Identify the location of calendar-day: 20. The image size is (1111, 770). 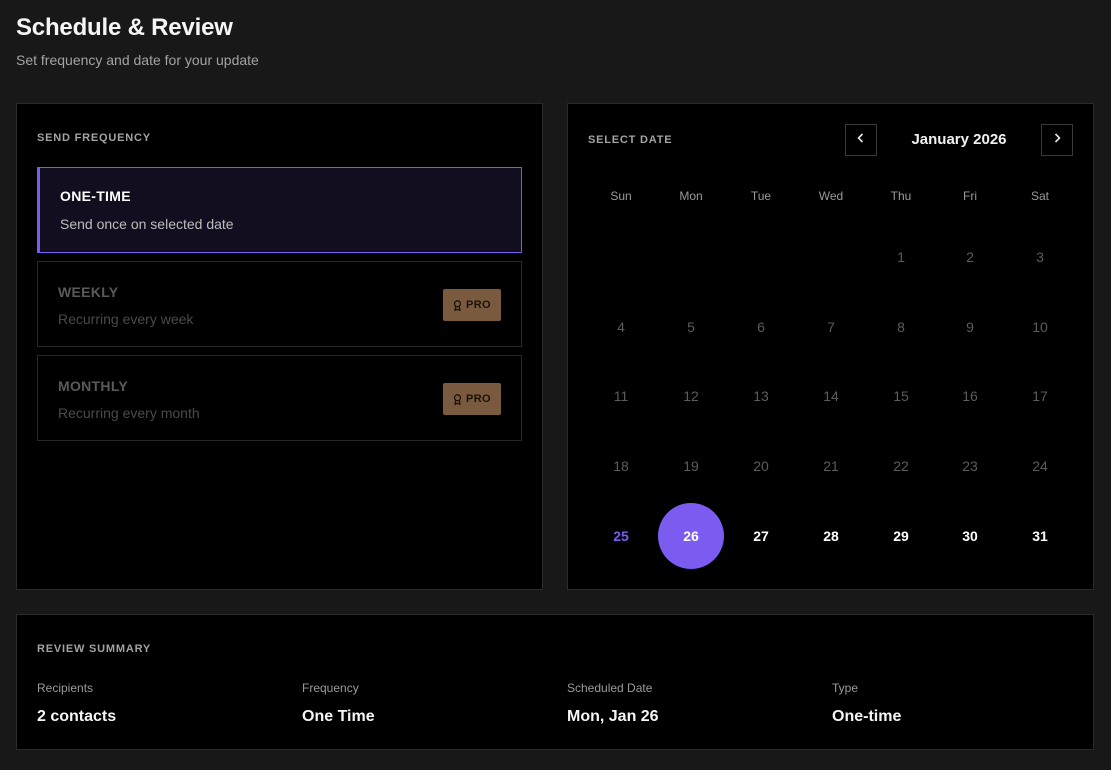
(761, 466).